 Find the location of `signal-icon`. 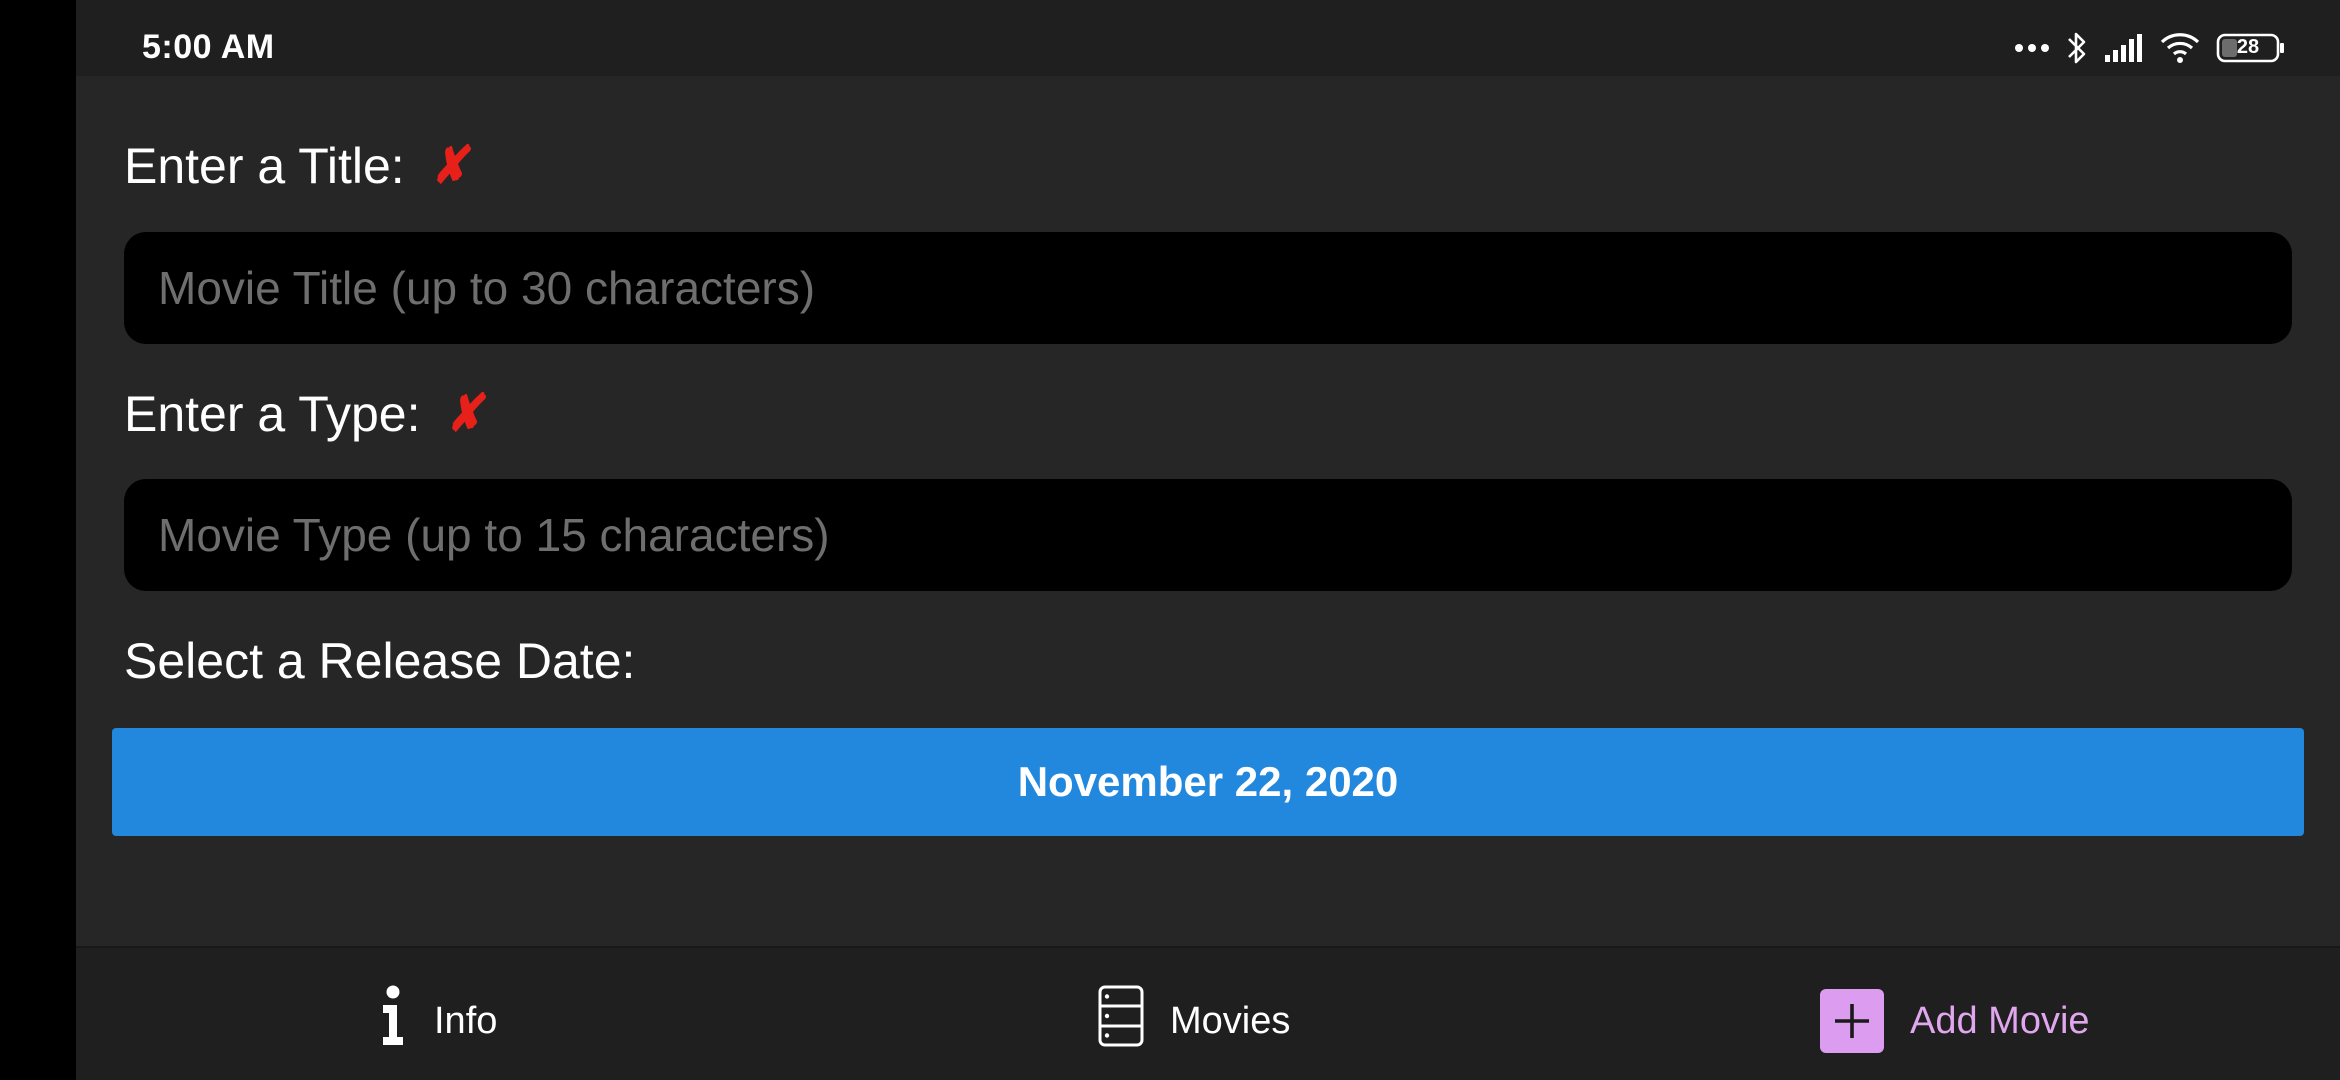

signal-icon is located at coordinates (2124, 48).